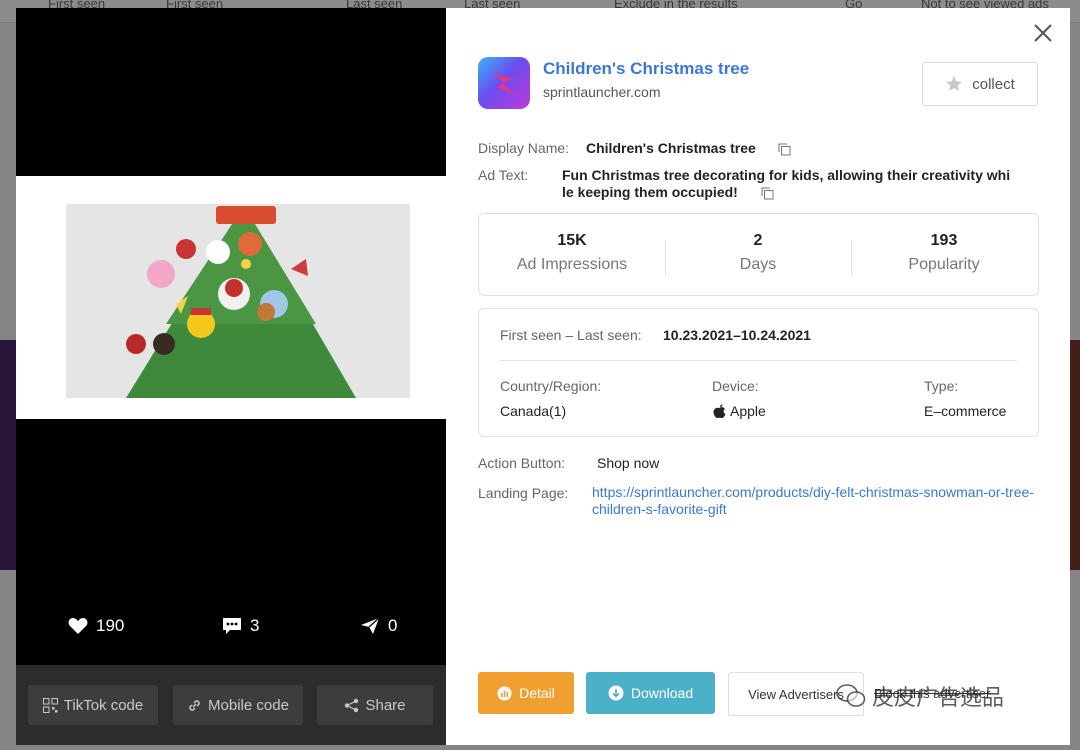 The height and width of the screenshot is (750, 1080). I want to click on shares-count: 0, so click(393, 625).